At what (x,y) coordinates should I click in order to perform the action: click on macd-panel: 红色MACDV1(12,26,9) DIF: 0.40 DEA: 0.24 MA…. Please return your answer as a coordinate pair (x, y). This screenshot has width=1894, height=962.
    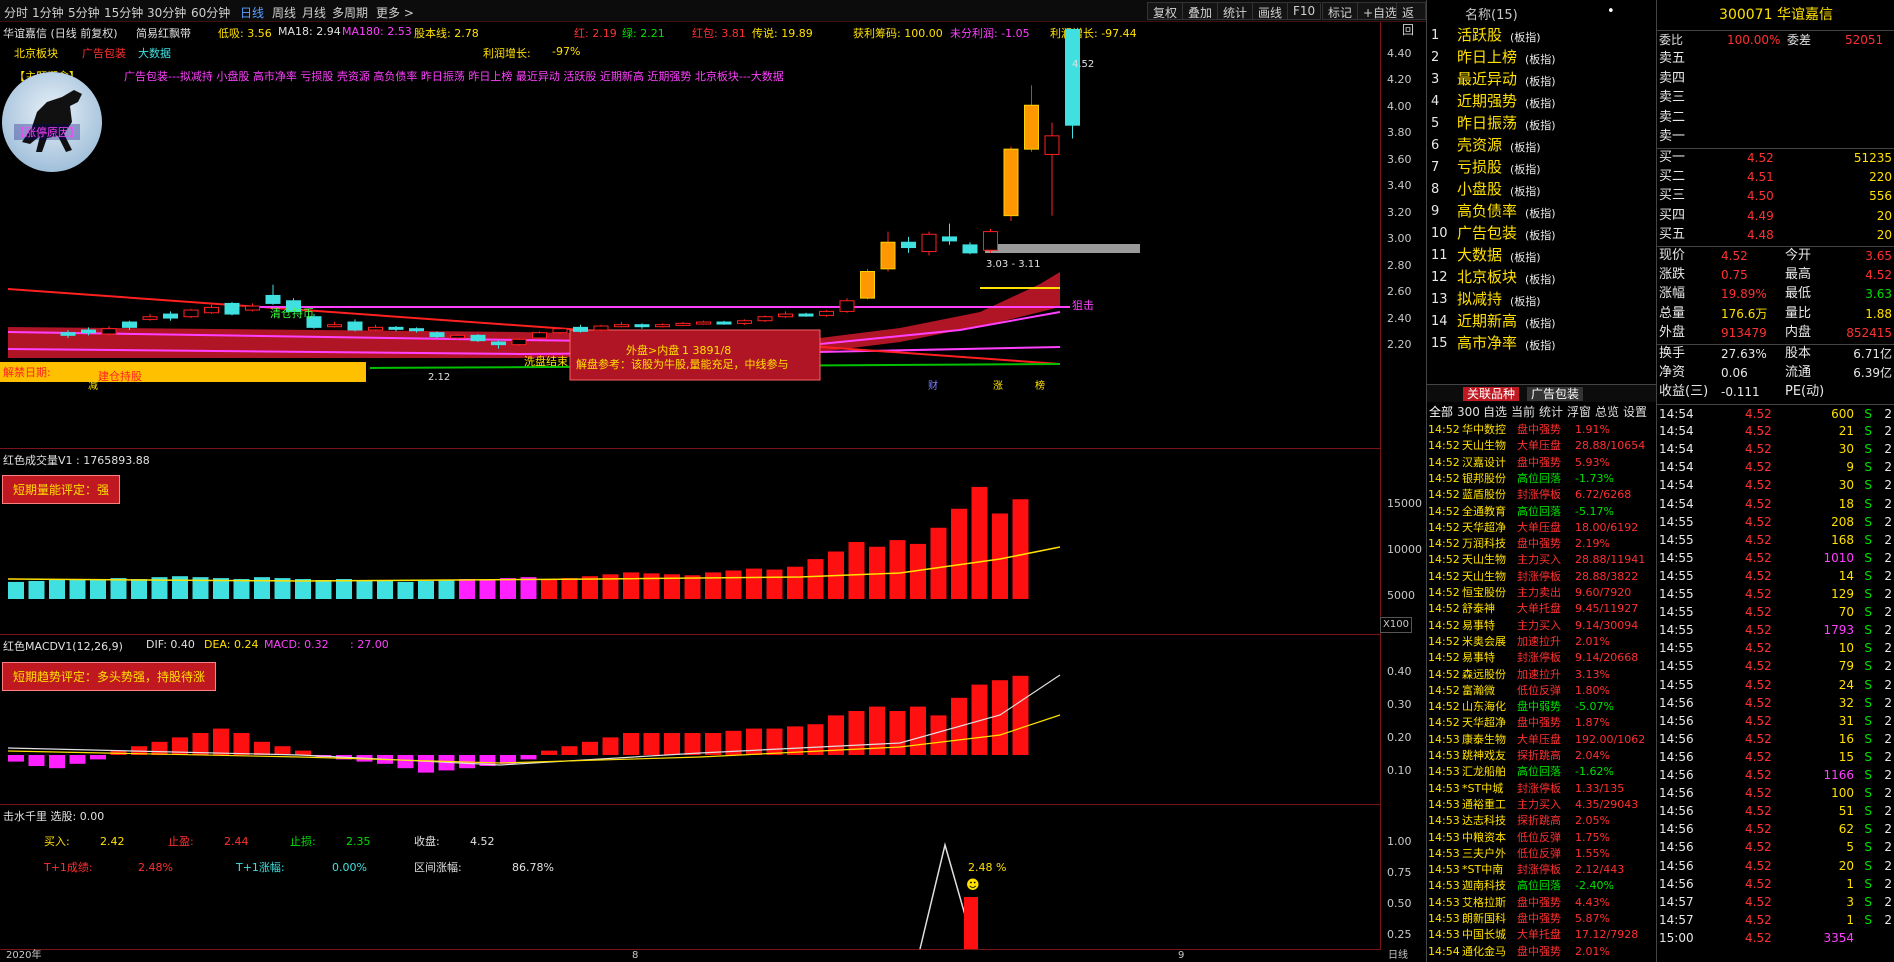
    Looking at the image, I should click on (690, 720).